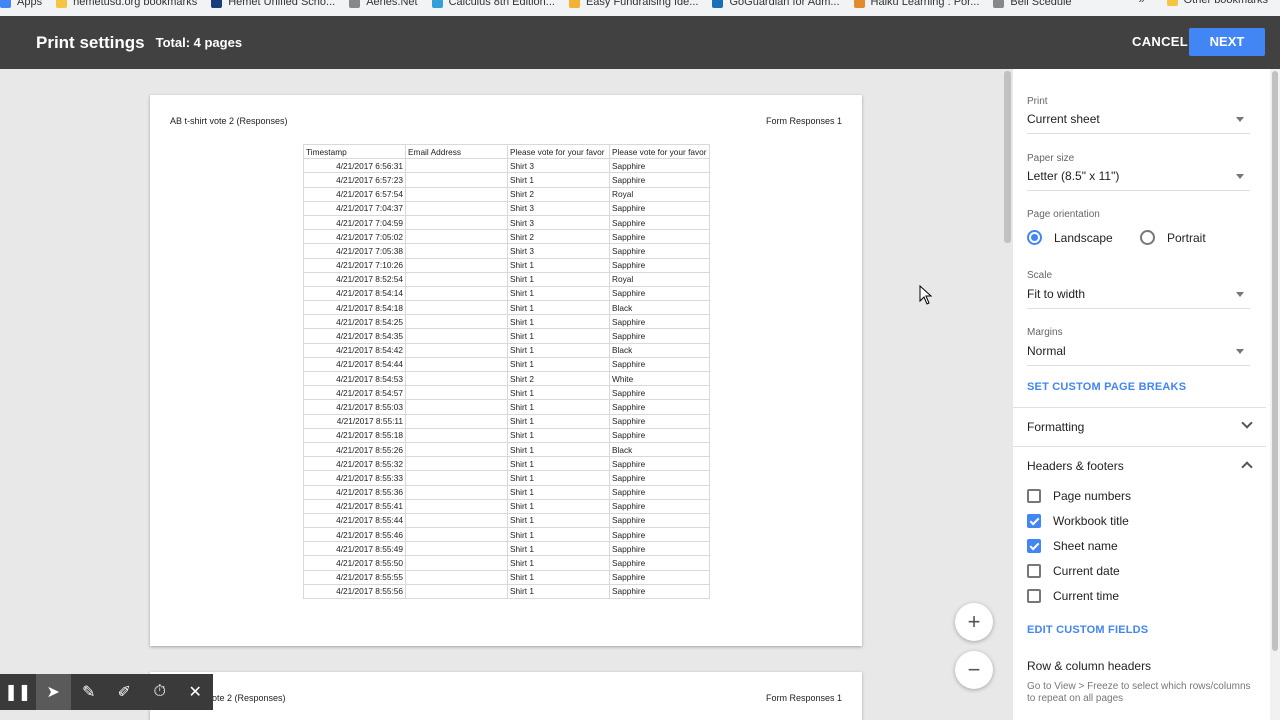 This screenshot has height=720, width=1280. I want to click on paper-size-select: Letter (8.5" x 11"), so click(1138, 180).